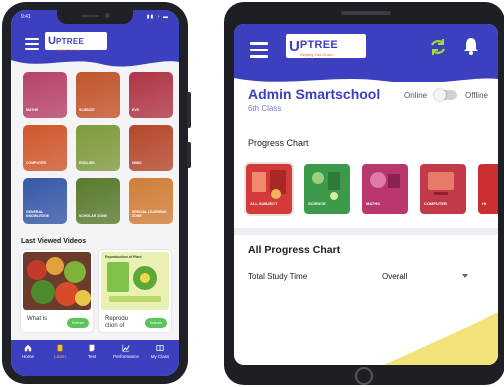  What do you see at coordinates (314, 94) in the screenshot?
I see `user-name: Admin Smartschool` at bounding box center [314, 94].